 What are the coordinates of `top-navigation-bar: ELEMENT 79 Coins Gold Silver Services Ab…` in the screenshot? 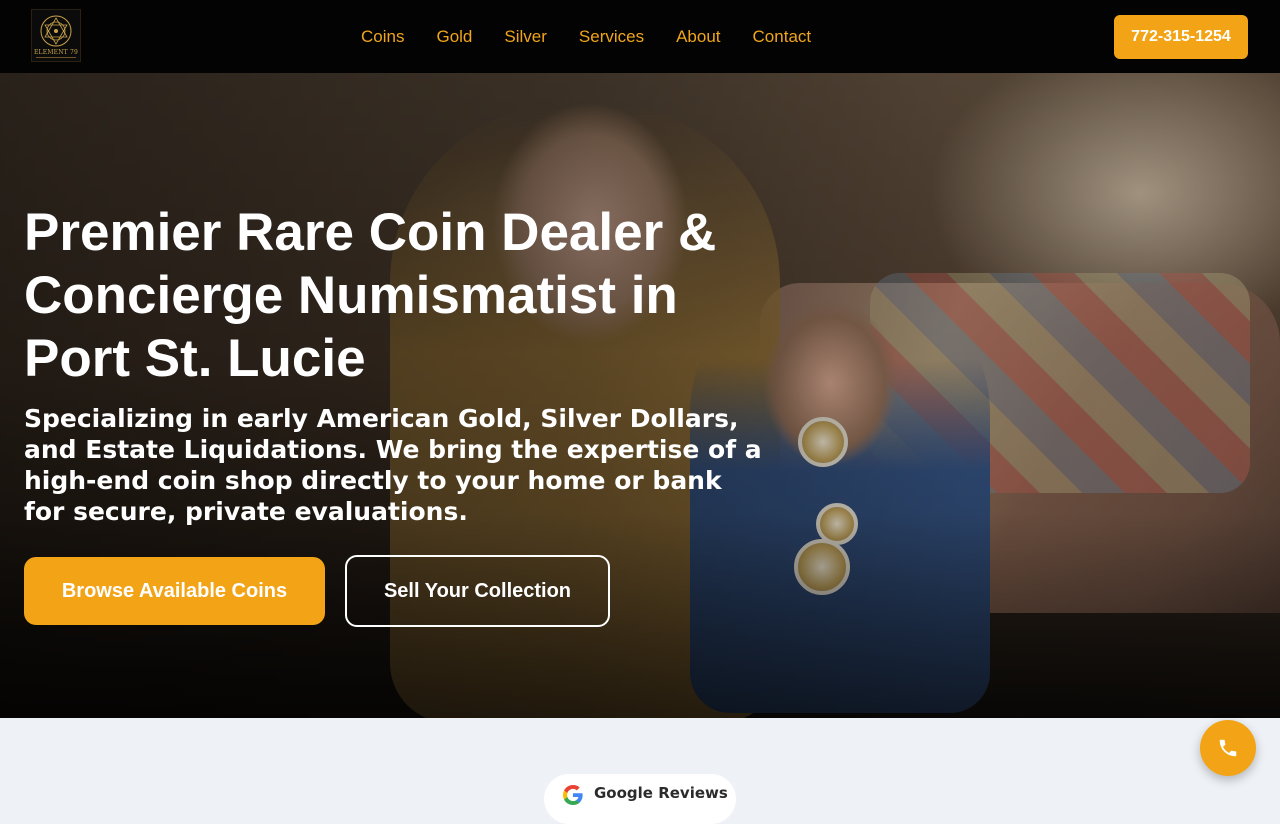 It's located at (640, 36).